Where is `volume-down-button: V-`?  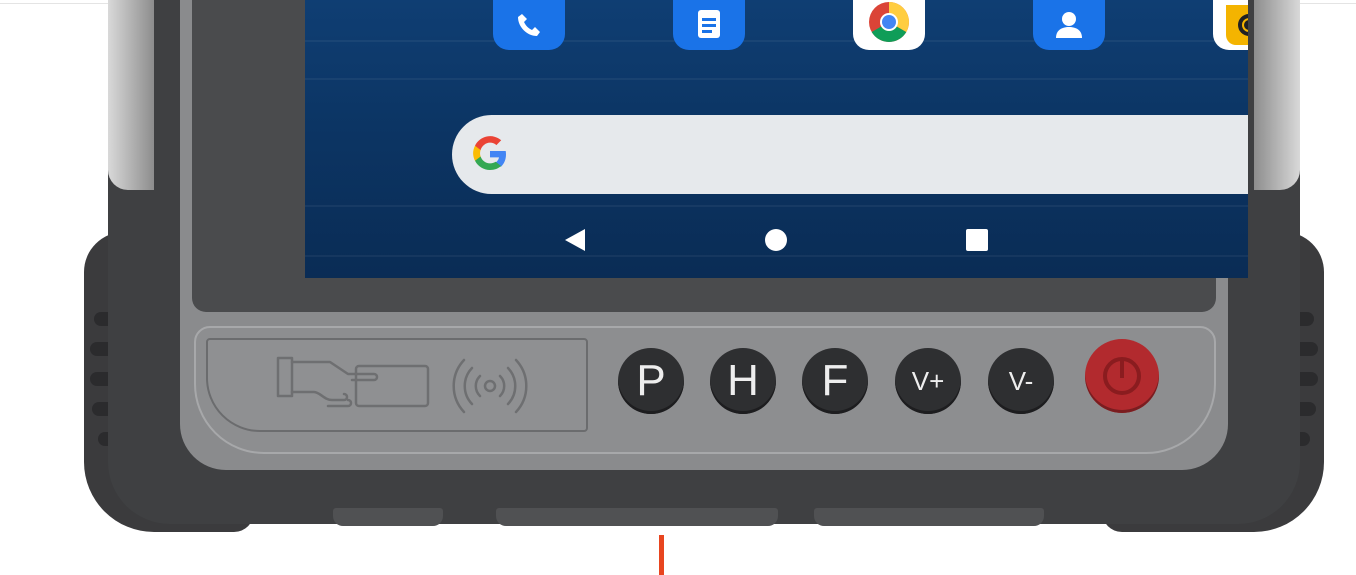 volume-down-button: V- is located at coordinates (1021, 381).